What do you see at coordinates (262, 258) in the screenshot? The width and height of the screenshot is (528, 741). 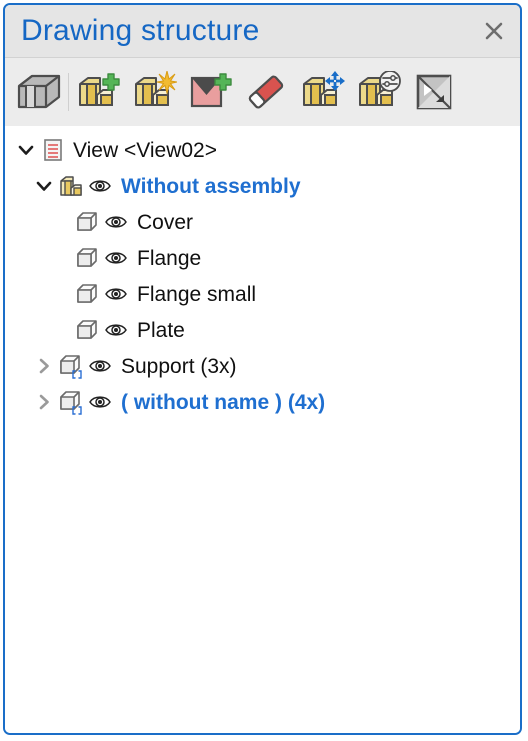 I see `tree-row: Flange` at bounding box center [262, 258].